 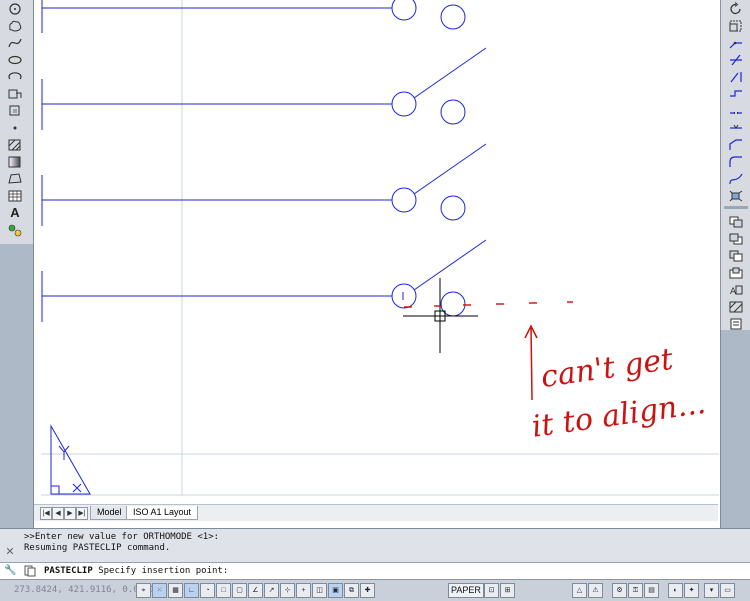 I want to click on modify-toolbar: A, so click(x=735, y=165).